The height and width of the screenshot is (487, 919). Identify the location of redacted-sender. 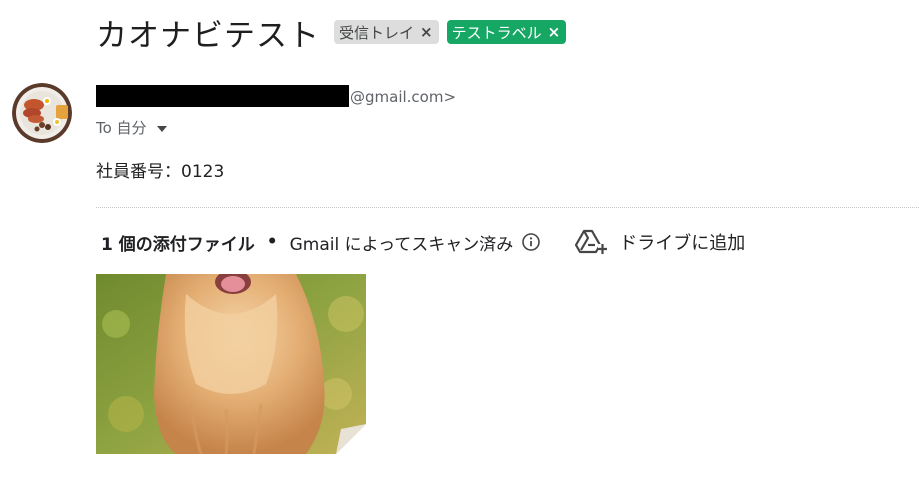
(222, 96).